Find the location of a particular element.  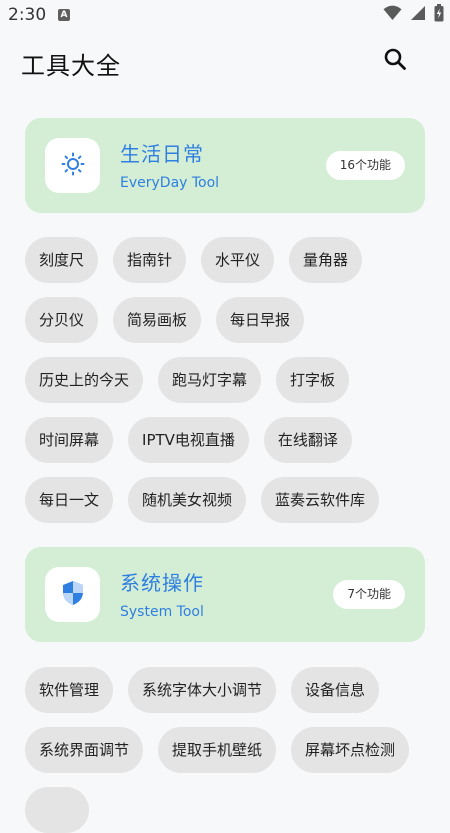

tool-chip: 时间屏幕 is located at coordinates (69, 440).